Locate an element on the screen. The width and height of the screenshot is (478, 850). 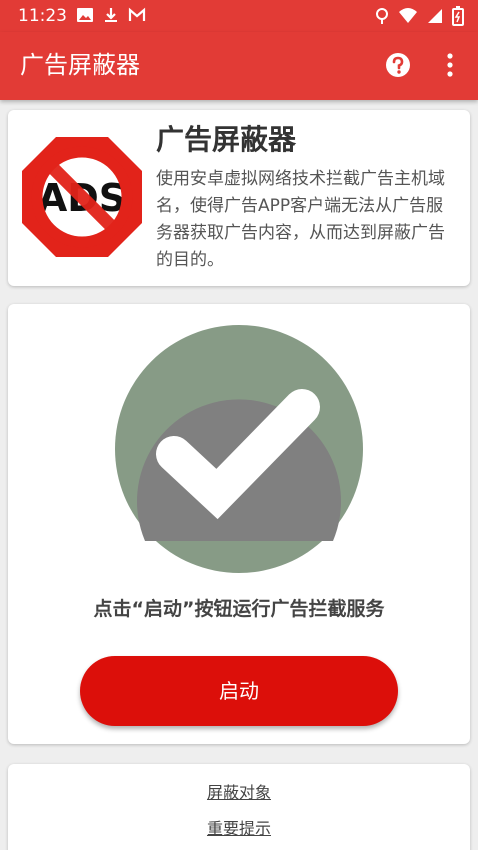
intro-title: 广告屏蔽器 is located at coordinates (226, 139).